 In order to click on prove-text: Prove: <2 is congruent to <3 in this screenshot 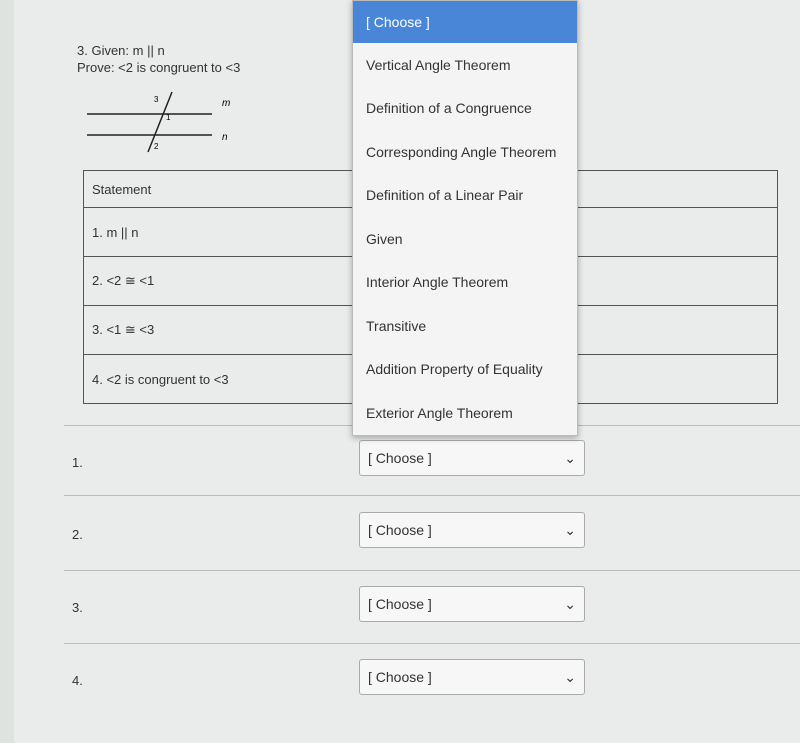, I will do `click(159, 67)`.